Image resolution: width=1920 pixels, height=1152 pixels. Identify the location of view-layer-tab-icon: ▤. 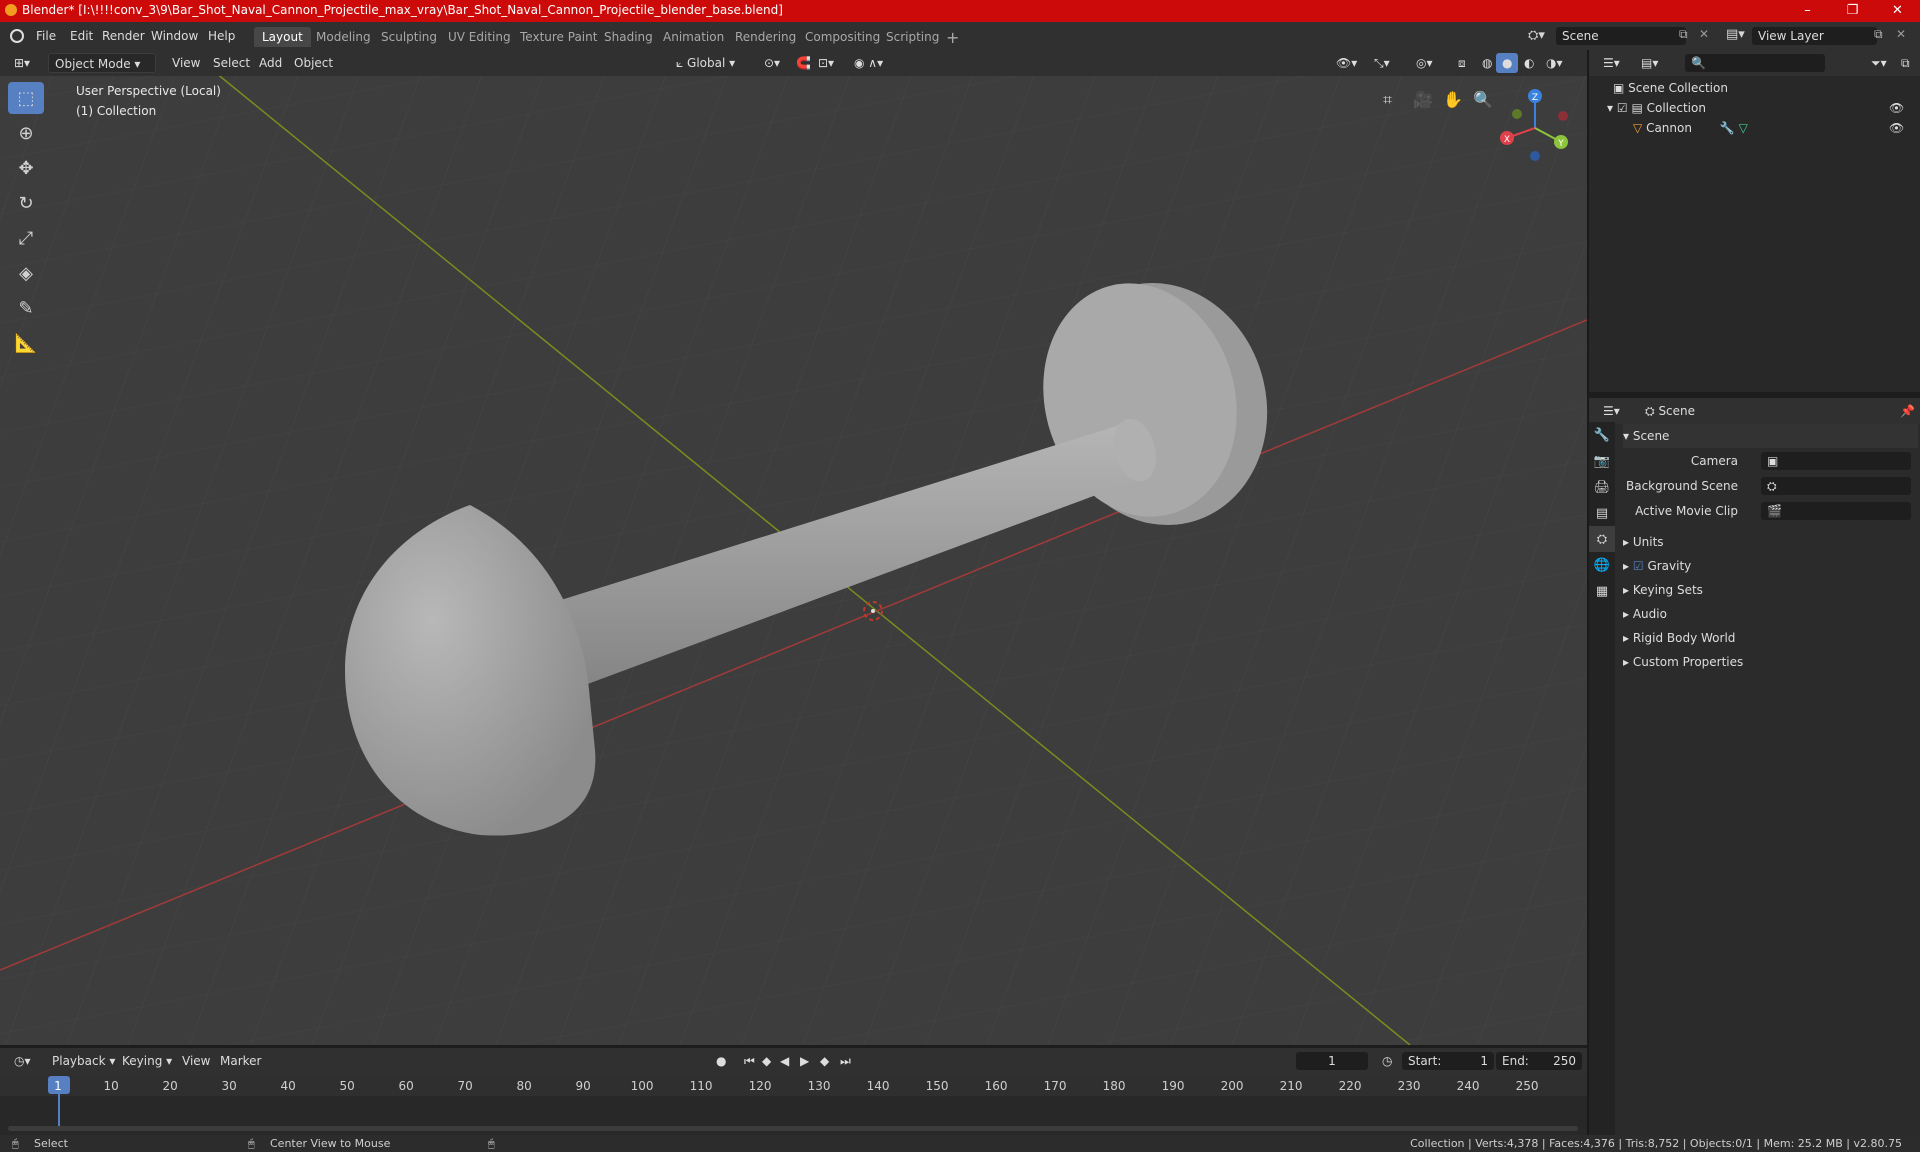
(1602, 513).